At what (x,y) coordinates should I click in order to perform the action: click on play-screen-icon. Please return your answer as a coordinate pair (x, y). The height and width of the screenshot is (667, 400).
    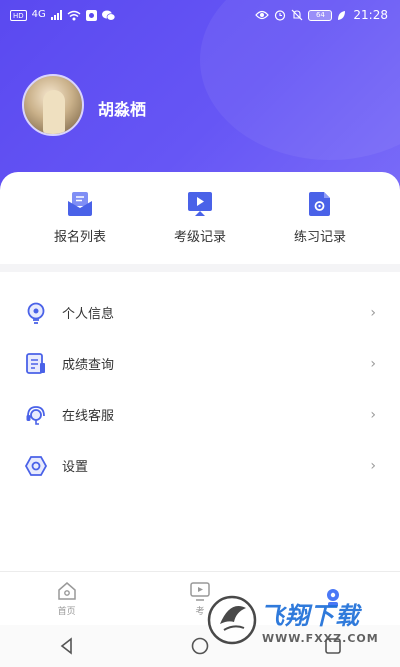
    Looking at the image, I should click on (200, 204).